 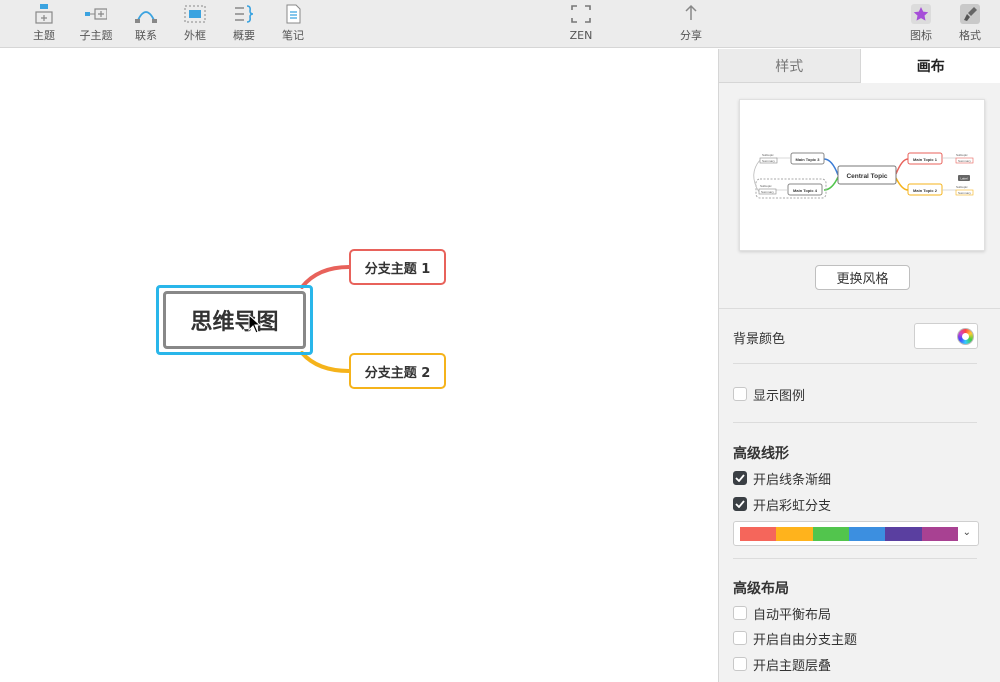 I want to click on auto-balance-label: 自动平衡布局, so click(x=792, y=615).